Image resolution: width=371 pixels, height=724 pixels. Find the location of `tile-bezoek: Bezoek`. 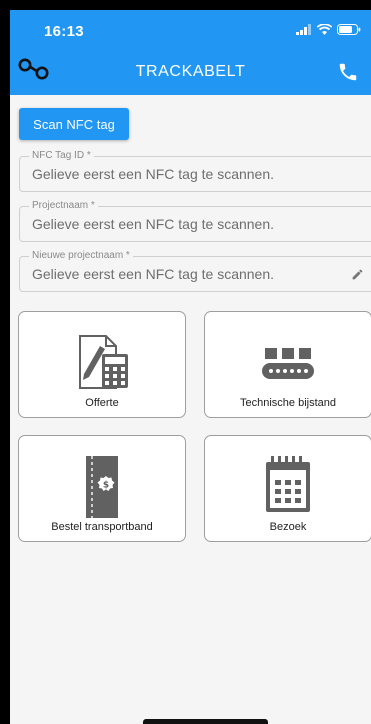

tile-bezoek: Bezoek is located at coordinates (287, 488).